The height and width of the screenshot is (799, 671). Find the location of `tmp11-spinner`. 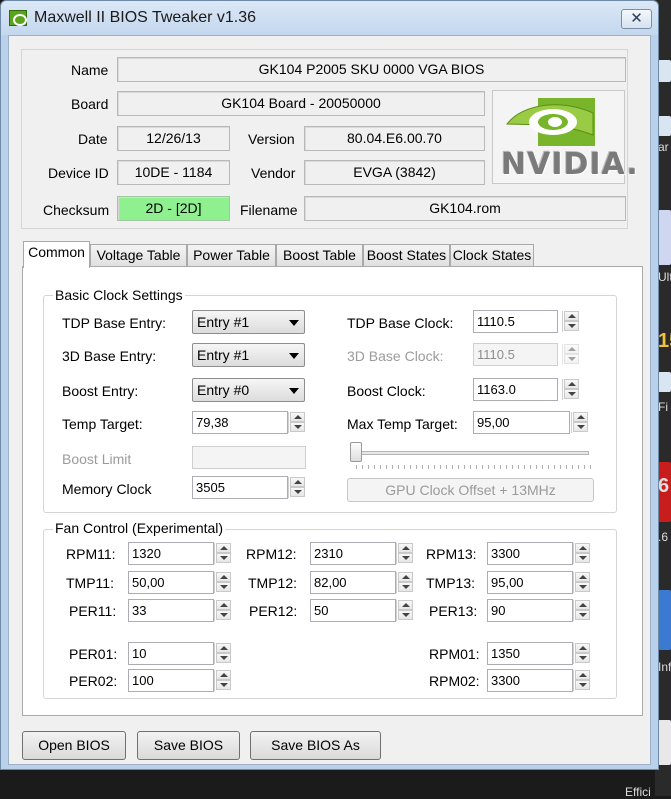

tmp11-spinner is located at coordinates (222, 582).